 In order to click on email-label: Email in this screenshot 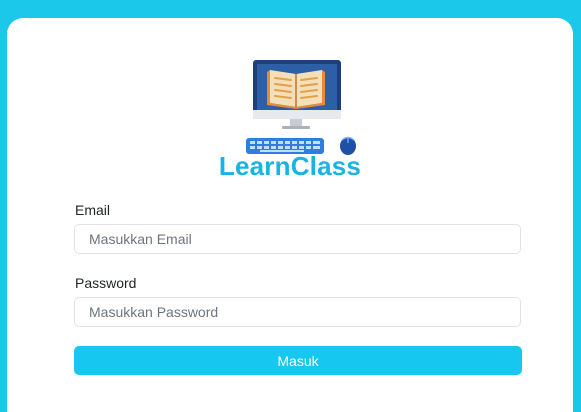, I will do `click(93, 210)`.